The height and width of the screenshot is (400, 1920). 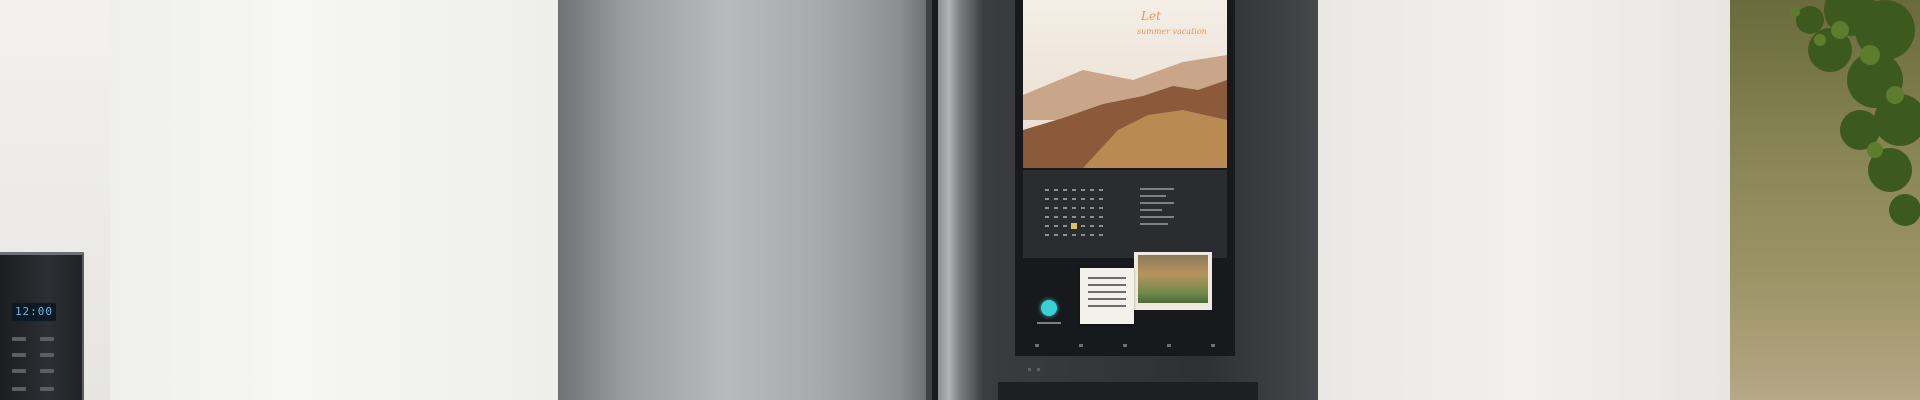 I want to click on microwave: 12:00, so click(x=42, y=326).